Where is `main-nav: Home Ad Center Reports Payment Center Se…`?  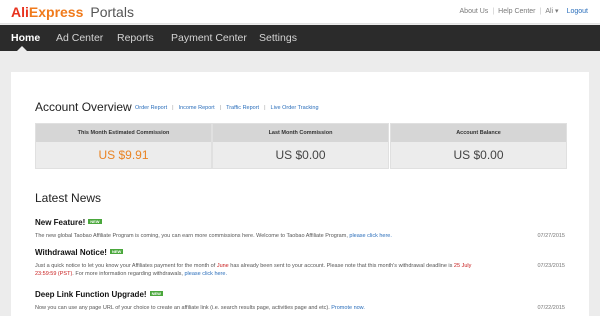 main-nav: Home Ad Center Reports Payment Center Se… is located at coordinates (300, 38).